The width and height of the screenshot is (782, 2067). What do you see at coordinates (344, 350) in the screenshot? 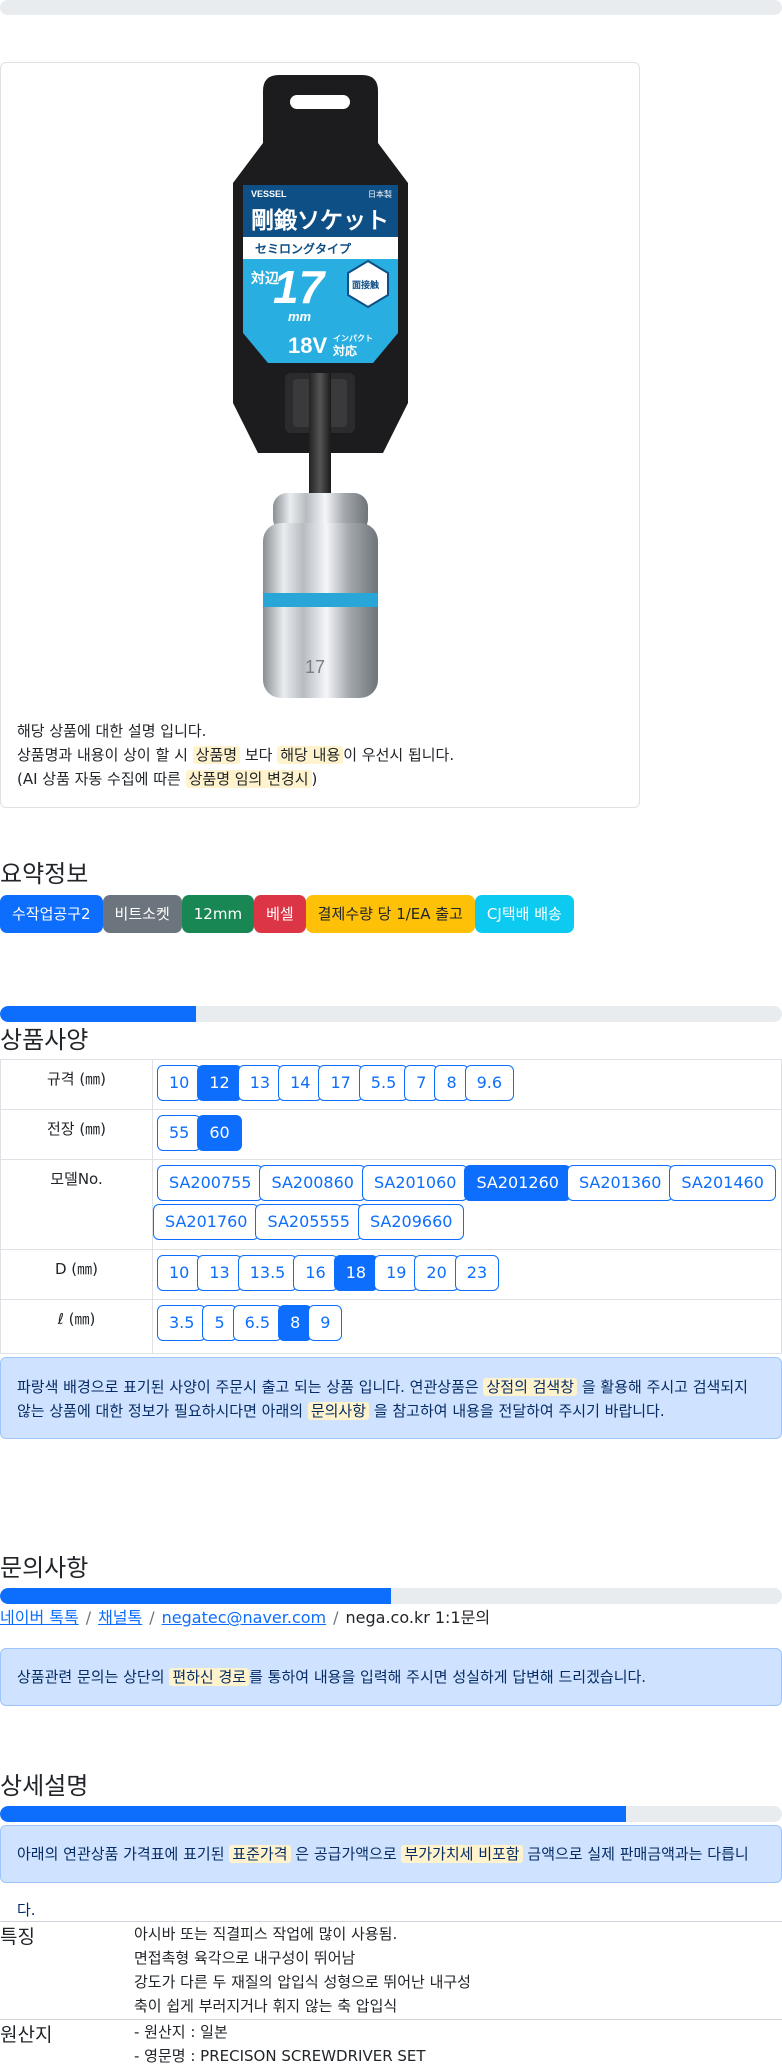
I see `product-impact-bottom: 対応` at bounding box center [344, 350].